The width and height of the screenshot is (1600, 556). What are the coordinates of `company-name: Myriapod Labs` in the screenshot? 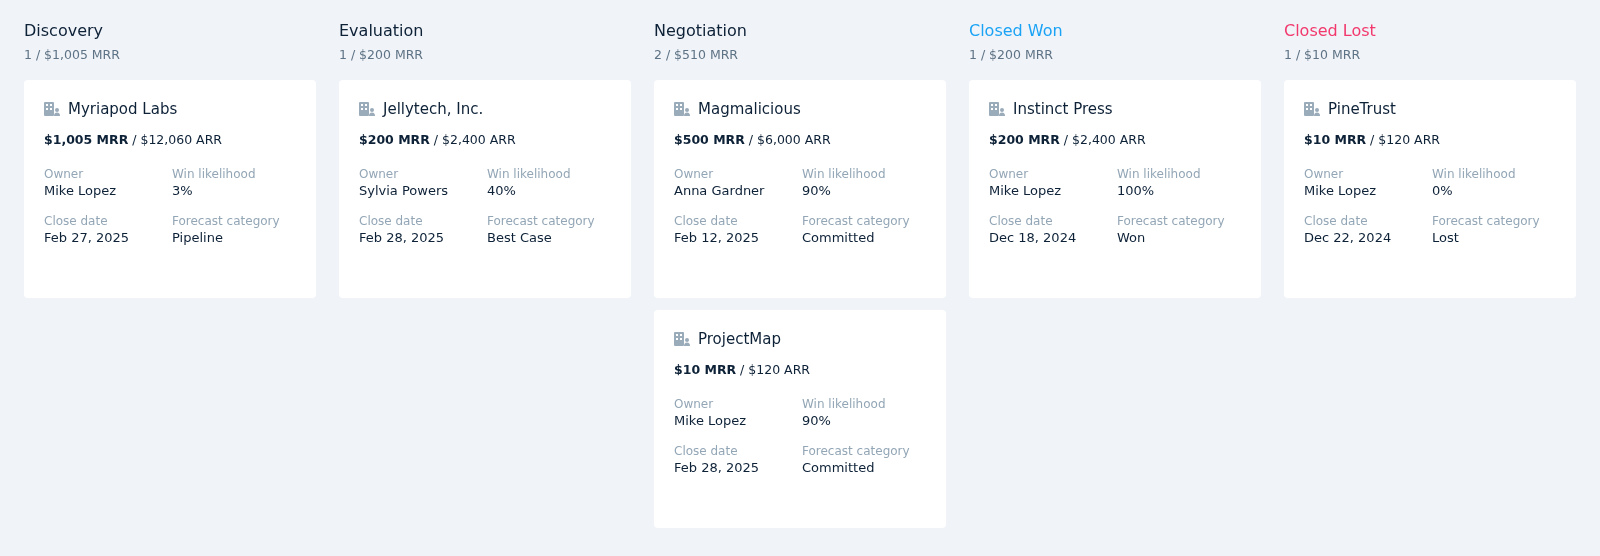 It's located at (123, 109).